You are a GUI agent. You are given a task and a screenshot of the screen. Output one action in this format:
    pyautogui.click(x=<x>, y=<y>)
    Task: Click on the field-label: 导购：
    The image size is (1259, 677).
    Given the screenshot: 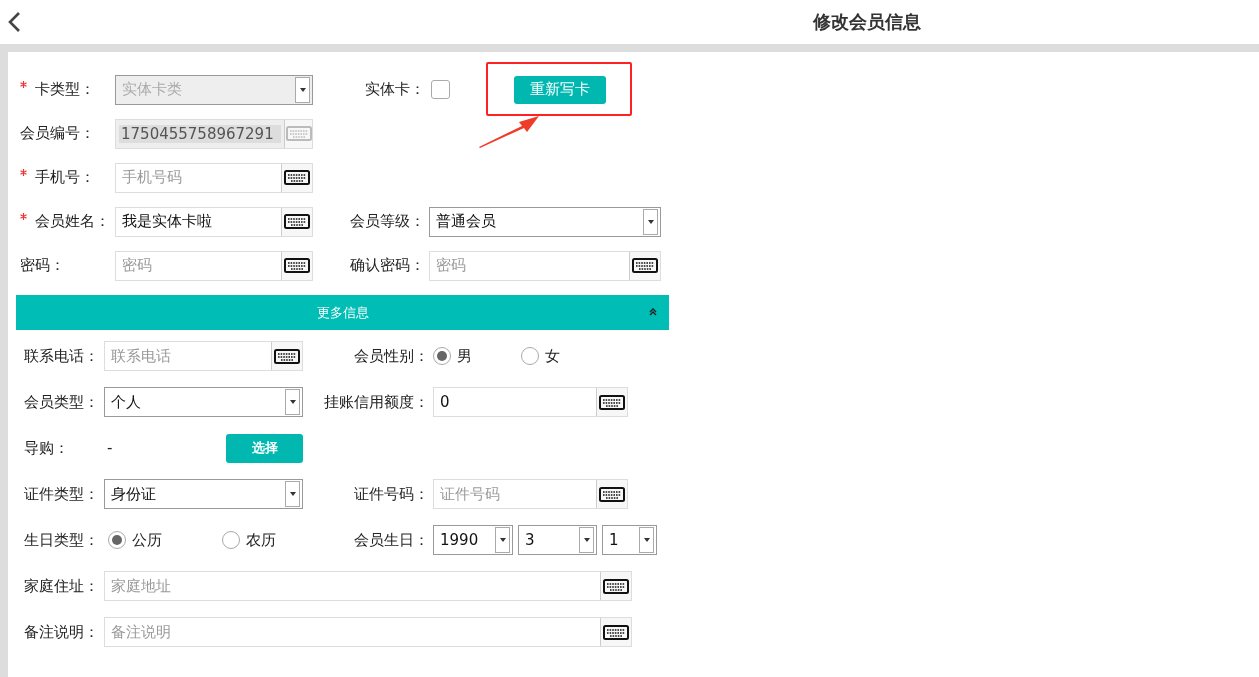 What is the action you would take?
    pyautogui.click(x=46, y=448)
    